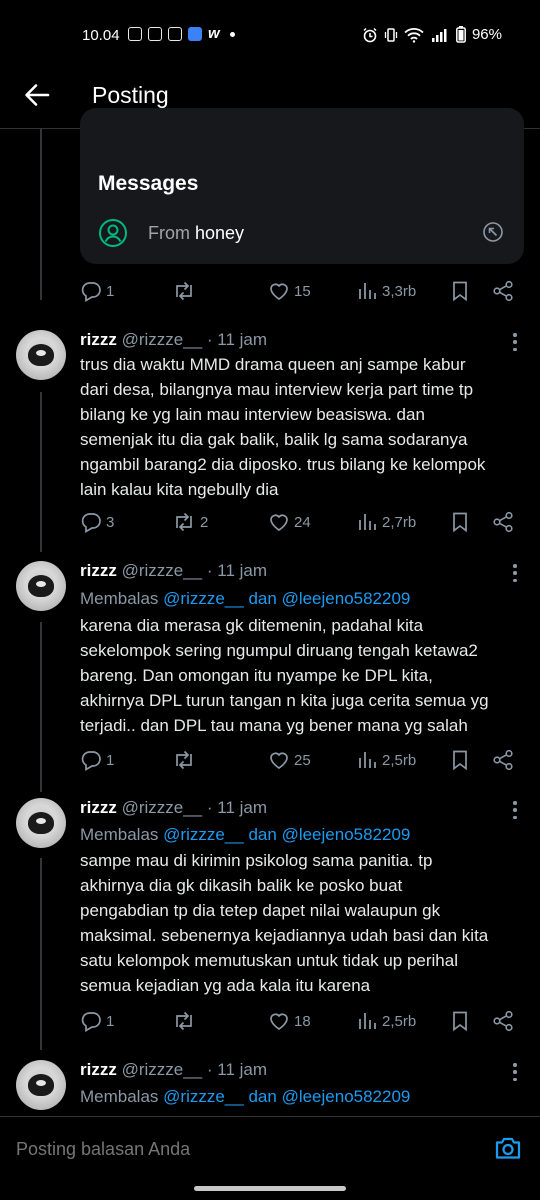 The height and width of the screenshot is (1200, 540). Describe the element at coordinates (439, 35) in the screenshot. I see `signal-icon` at that location.